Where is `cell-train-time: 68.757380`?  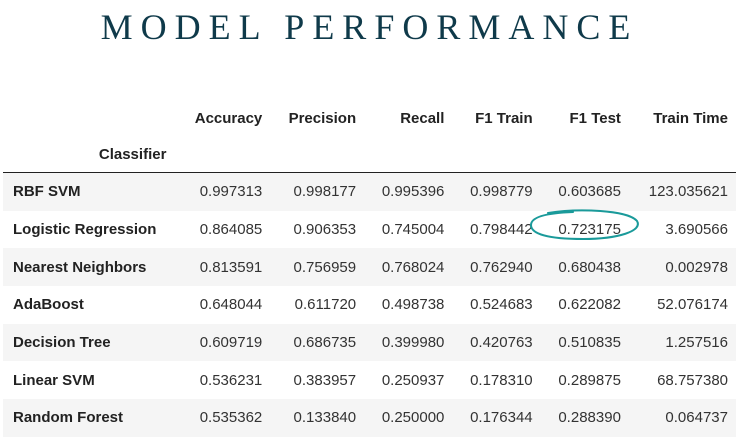 cell-train-time: 68.757380 is located at coordinates (682, 380).